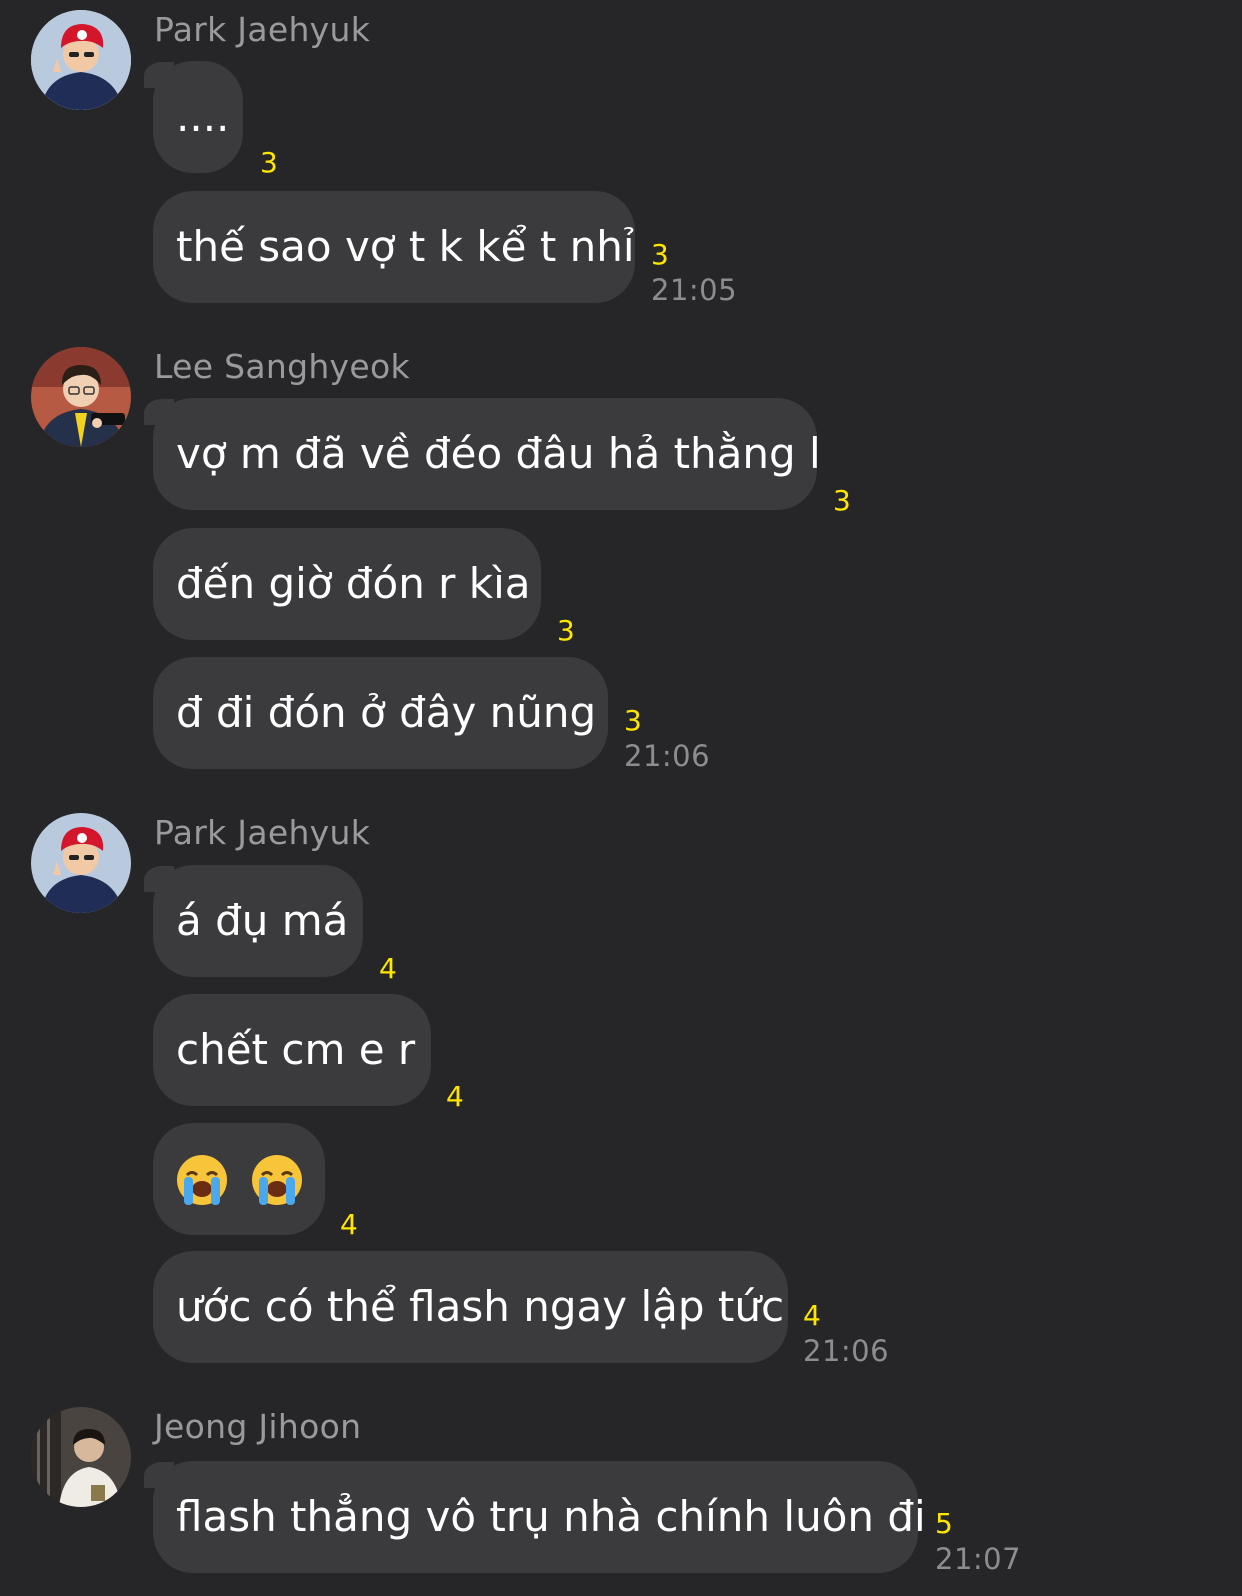 The image size is (1242, 1596). I want to click on message-text: đ đi đón ở đây nũng, so click(386, 712).